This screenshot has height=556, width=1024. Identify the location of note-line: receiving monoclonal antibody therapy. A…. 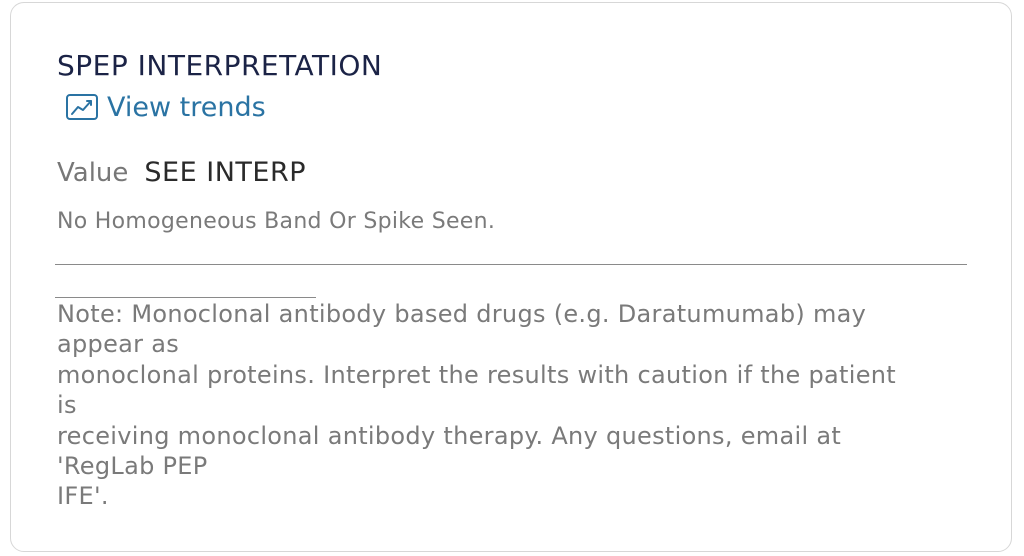
(449, 435).